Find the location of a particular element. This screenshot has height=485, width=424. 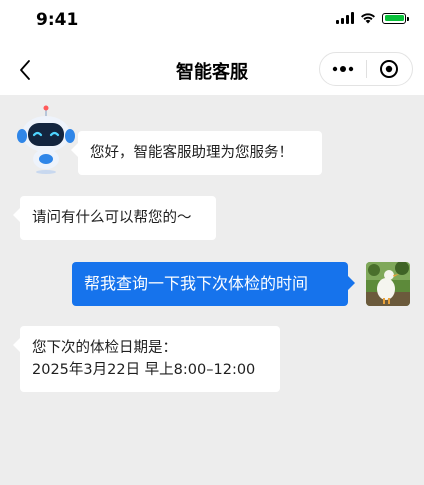

close-mini-program-button is located at coordinates (389, 69).